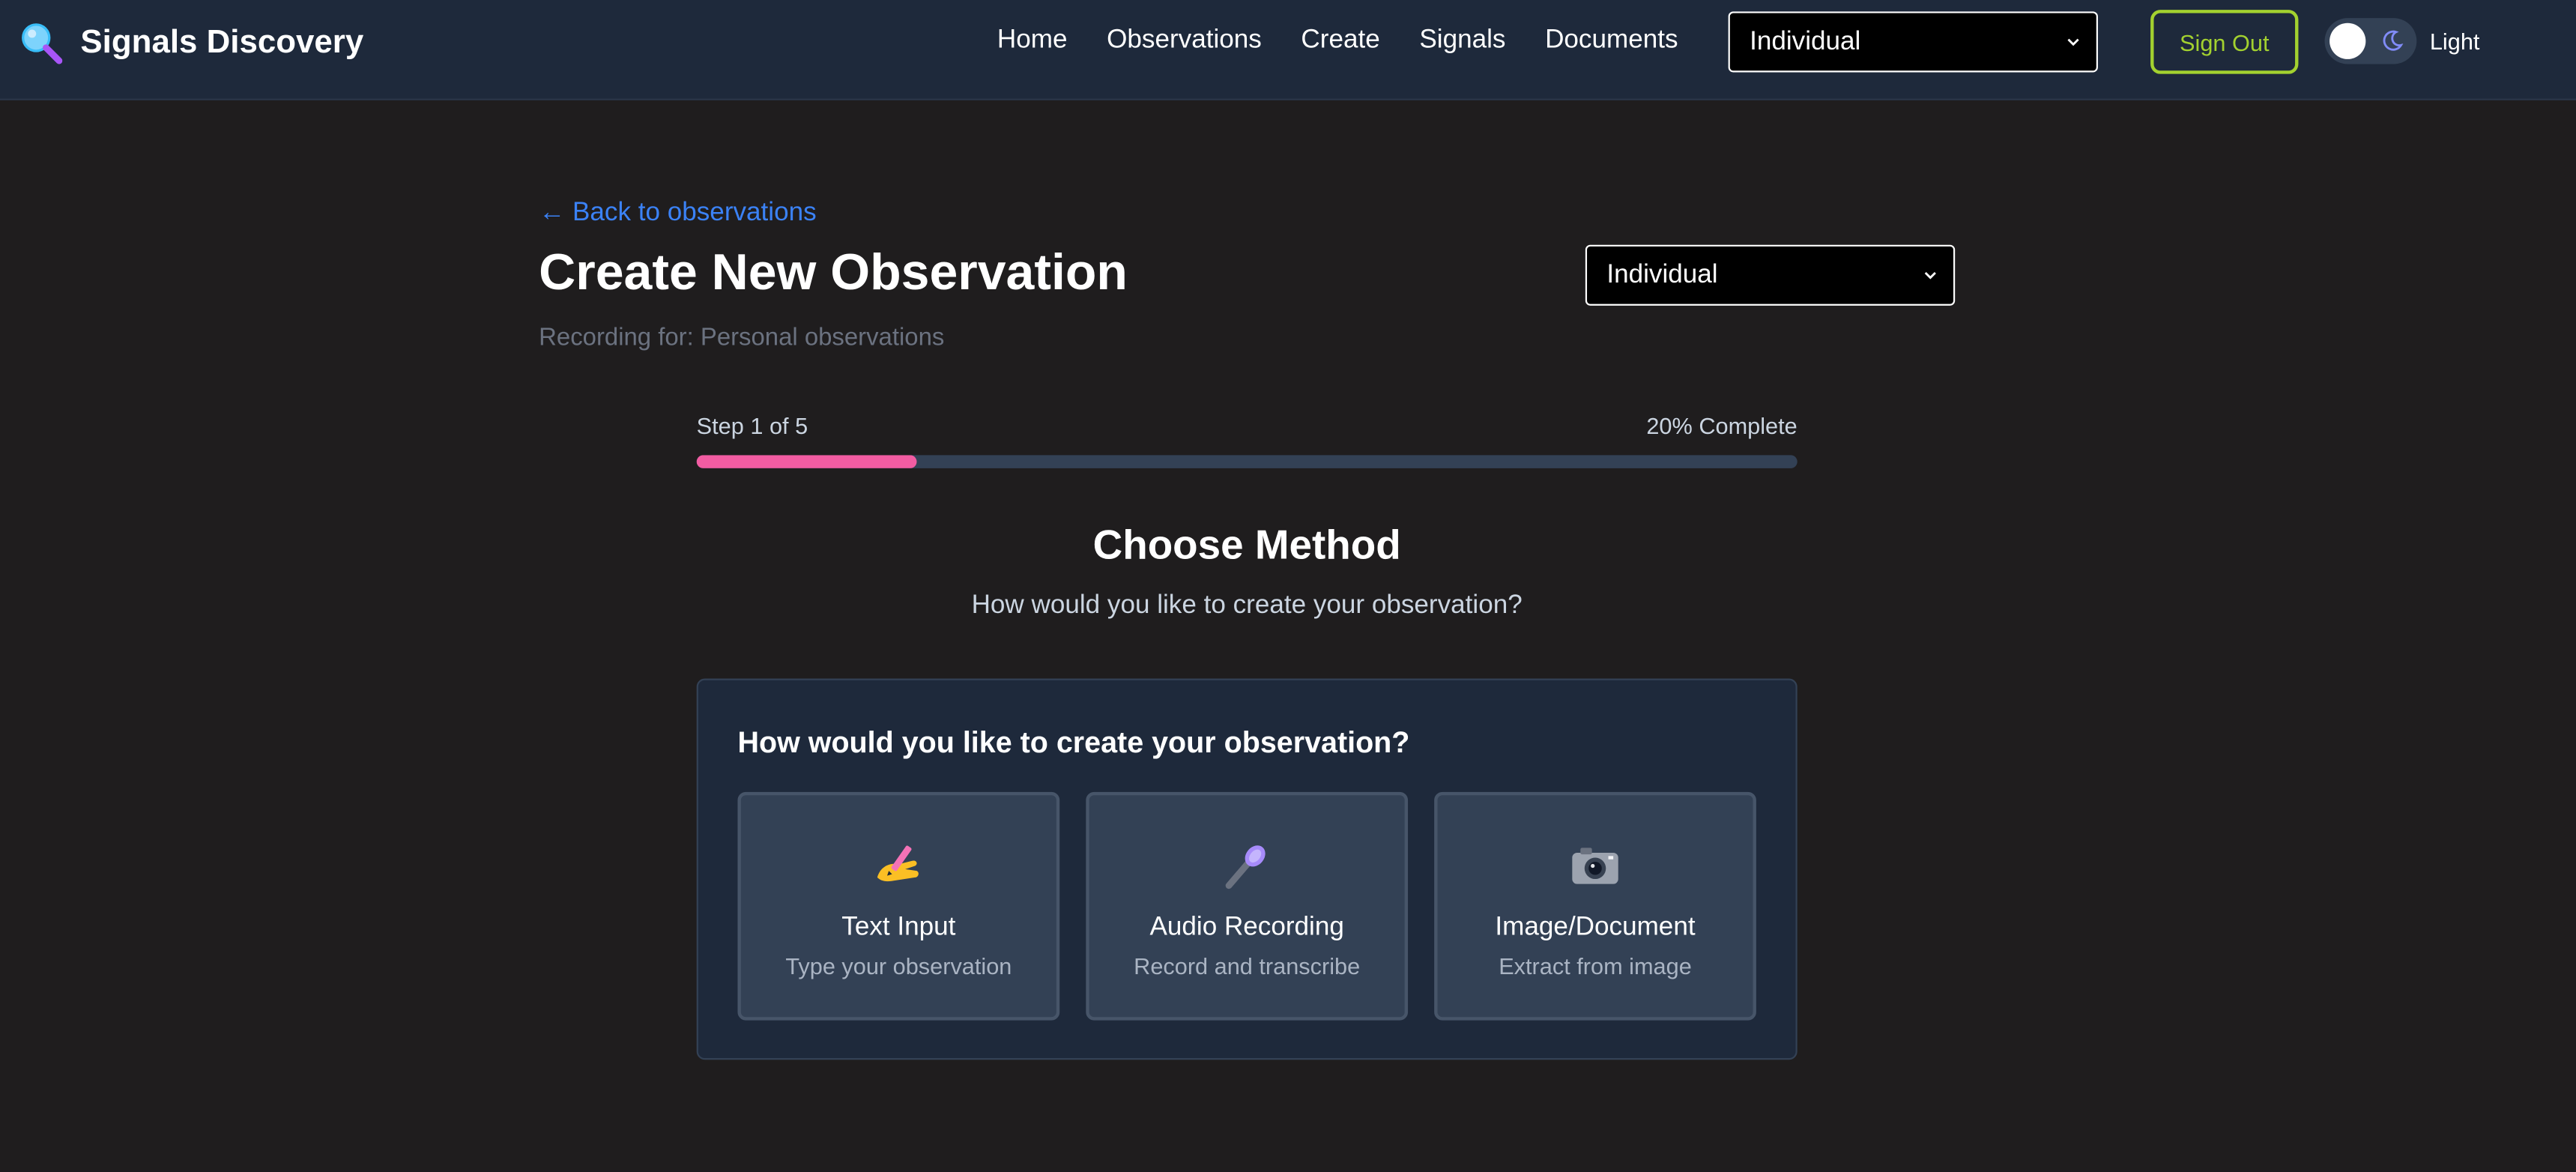  Describe the element at coordinates (1662, 274) in the screenshot. I see `context-select-value: Individual` at that location.